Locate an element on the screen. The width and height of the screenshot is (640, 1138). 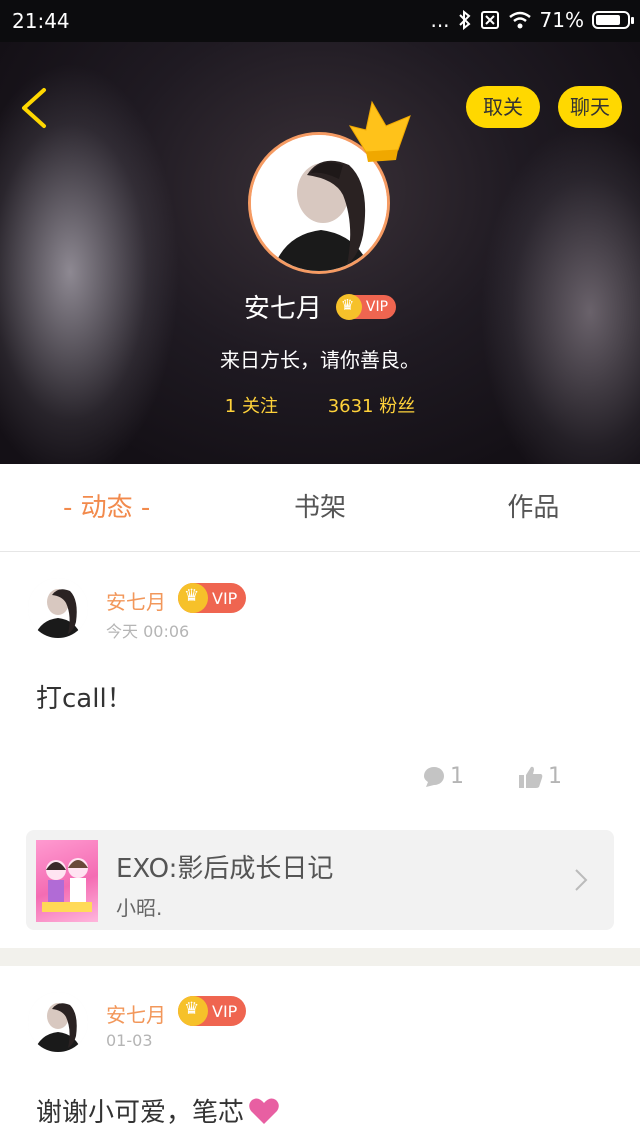
chat-button: 聊天 is located at coordinates (590, 107).